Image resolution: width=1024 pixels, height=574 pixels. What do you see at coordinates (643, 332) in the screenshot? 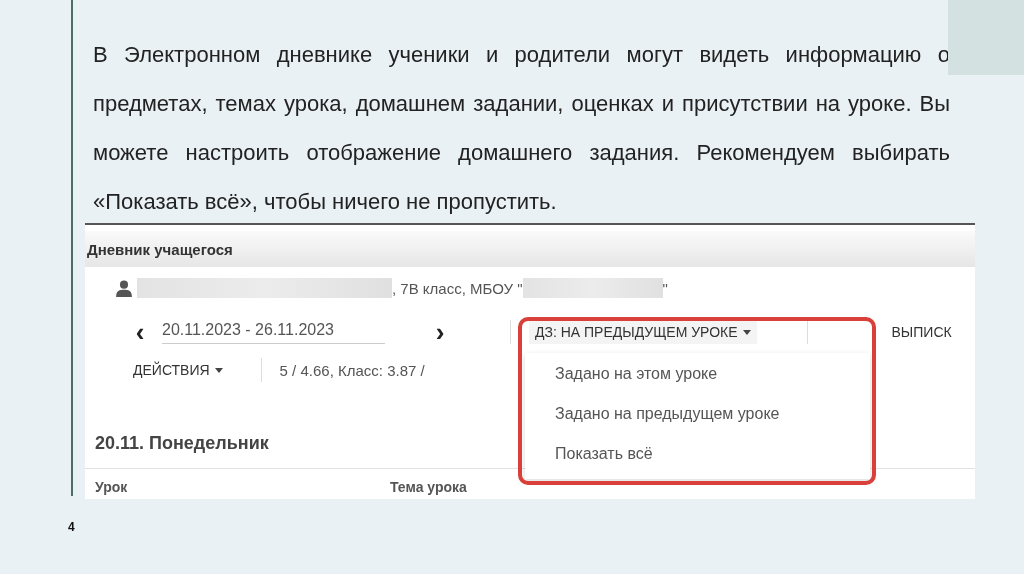
I see `homework-dropdown: ДЗ: НА ПРЕДЫДУЩЕМ УРОКЕ` at bounding box center [643, 332].